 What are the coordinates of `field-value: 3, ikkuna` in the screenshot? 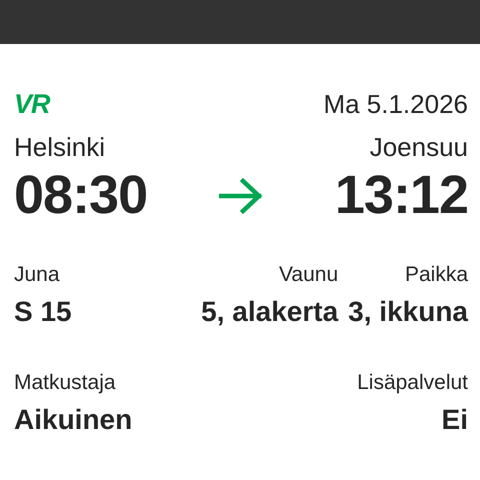 It's located at (408, 312).